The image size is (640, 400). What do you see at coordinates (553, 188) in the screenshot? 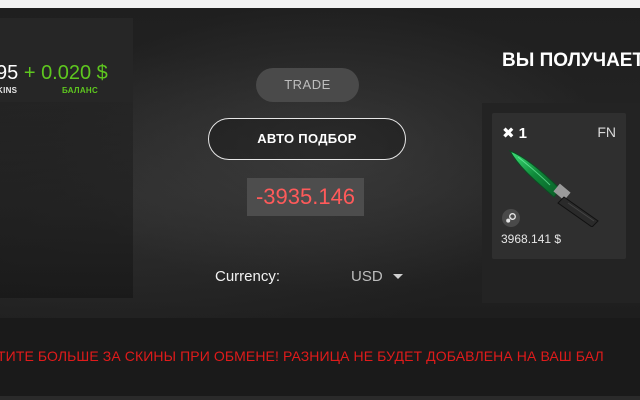
I see `knife-icon` at bounding box center [553, 188].